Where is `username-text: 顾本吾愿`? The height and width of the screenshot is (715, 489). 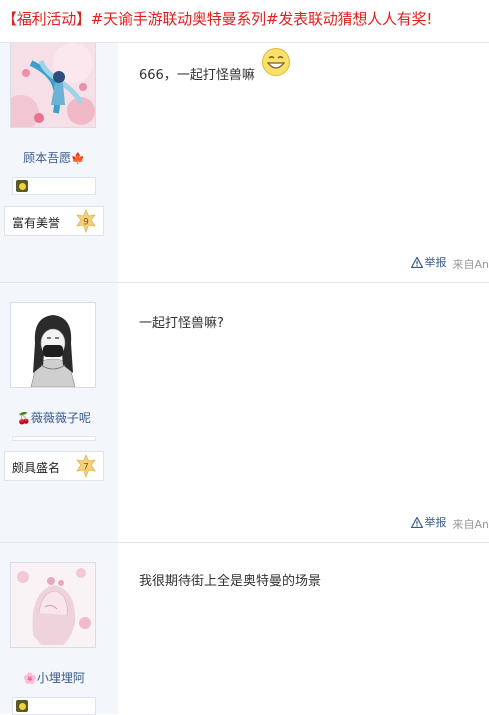
username-text: 顾本吾愿 is located at coordinates (47, 158).